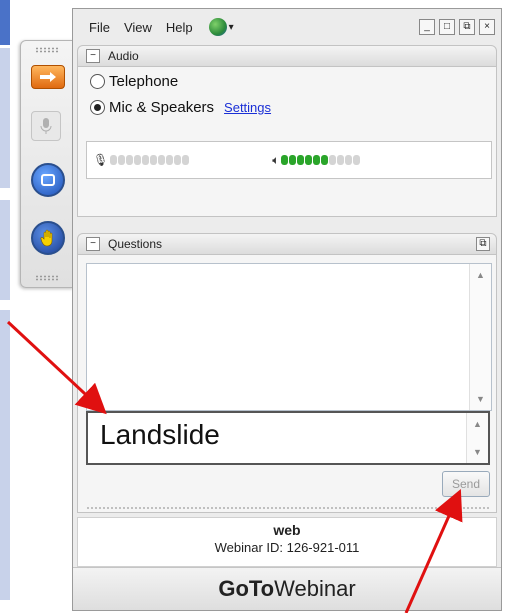 The width and height of the screenshot is (506, 613). Describe the element at coordinates (138, 27) in the screenshot. I see `menu-view: View` at that location.